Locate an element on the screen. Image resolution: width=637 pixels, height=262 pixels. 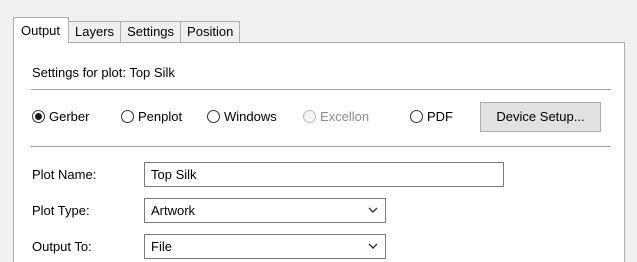
radio-pdf: PDF is located at coordinates (431, 116).